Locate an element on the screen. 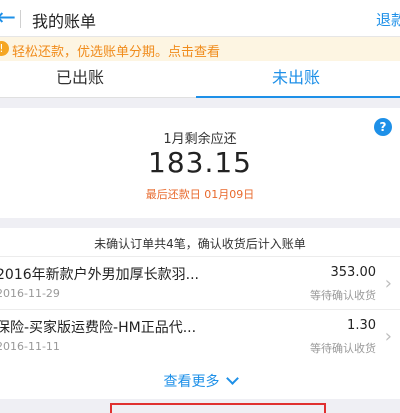 The width and height of the screenshot is (400, 413). chevron-down-icon is located at coordinates (232, 378).